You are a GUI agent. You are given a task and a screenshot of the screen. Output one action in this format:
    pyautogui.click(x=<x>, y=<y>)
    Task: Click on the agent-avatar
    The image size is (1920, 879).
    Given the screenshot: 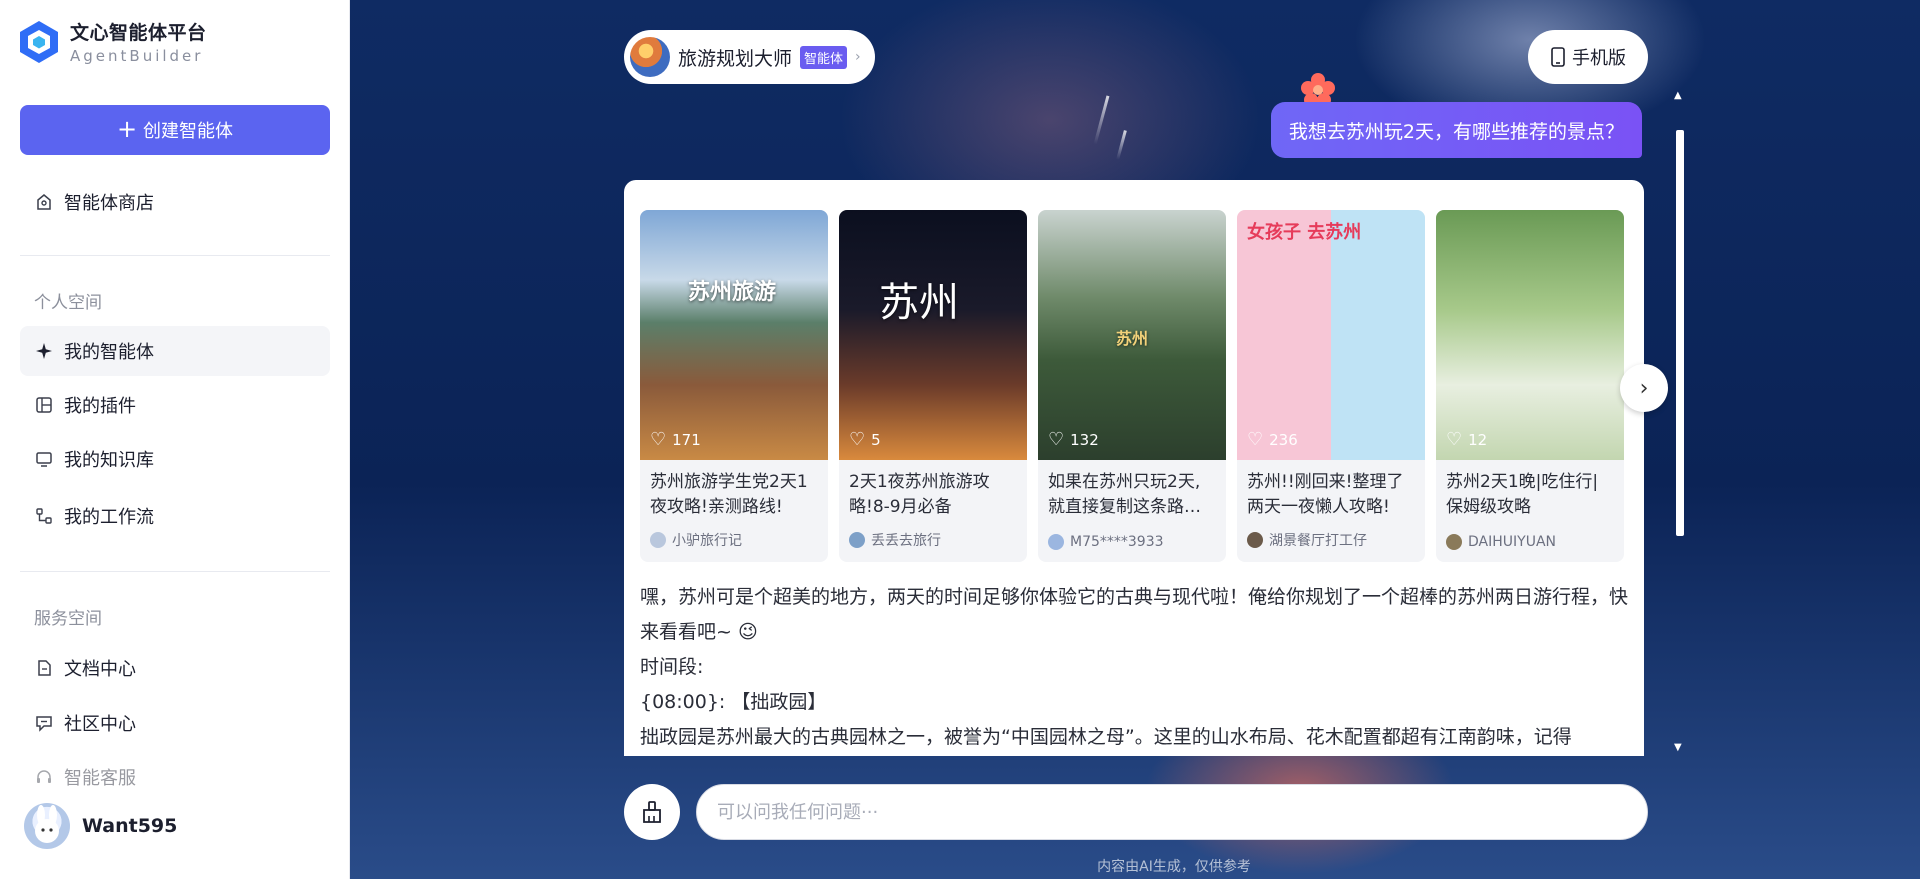 What is the action you would take?
    pyautogui.click(x=650, y=57)
    